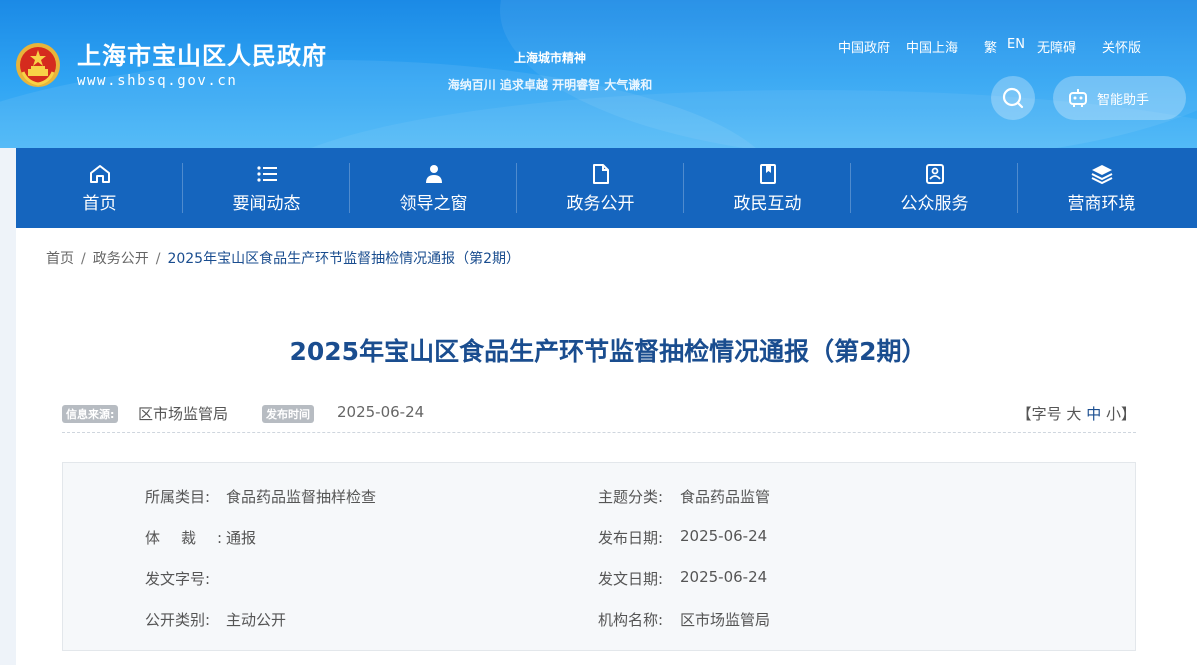 The width and height of the screenshot is (1197, 665). I want to click on search-icon, so click(1013, 98).